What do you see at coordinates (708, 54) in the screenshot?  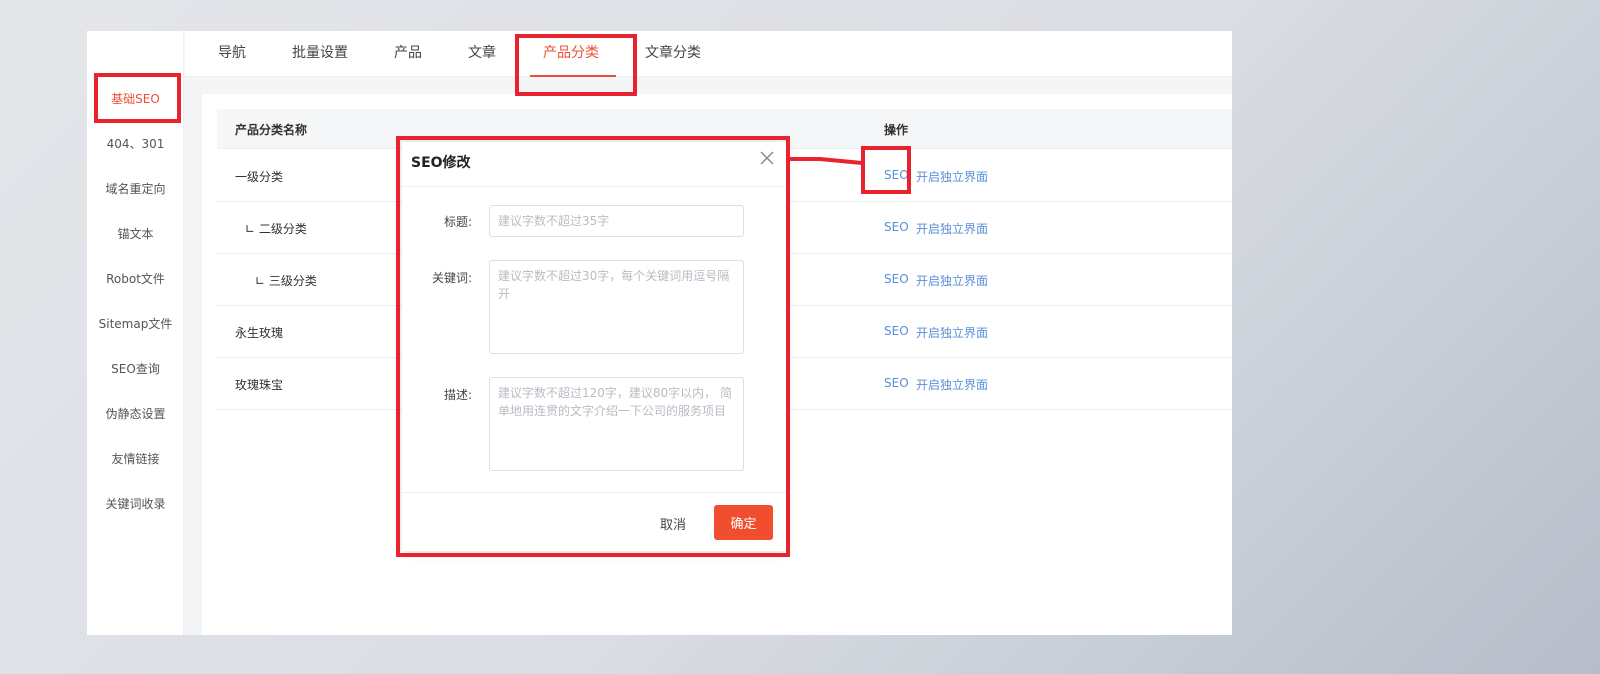 I see `tab-bar: 导航 批量设置 产品 文章 产品分类 文章分类` at bounding box center [708, 54].